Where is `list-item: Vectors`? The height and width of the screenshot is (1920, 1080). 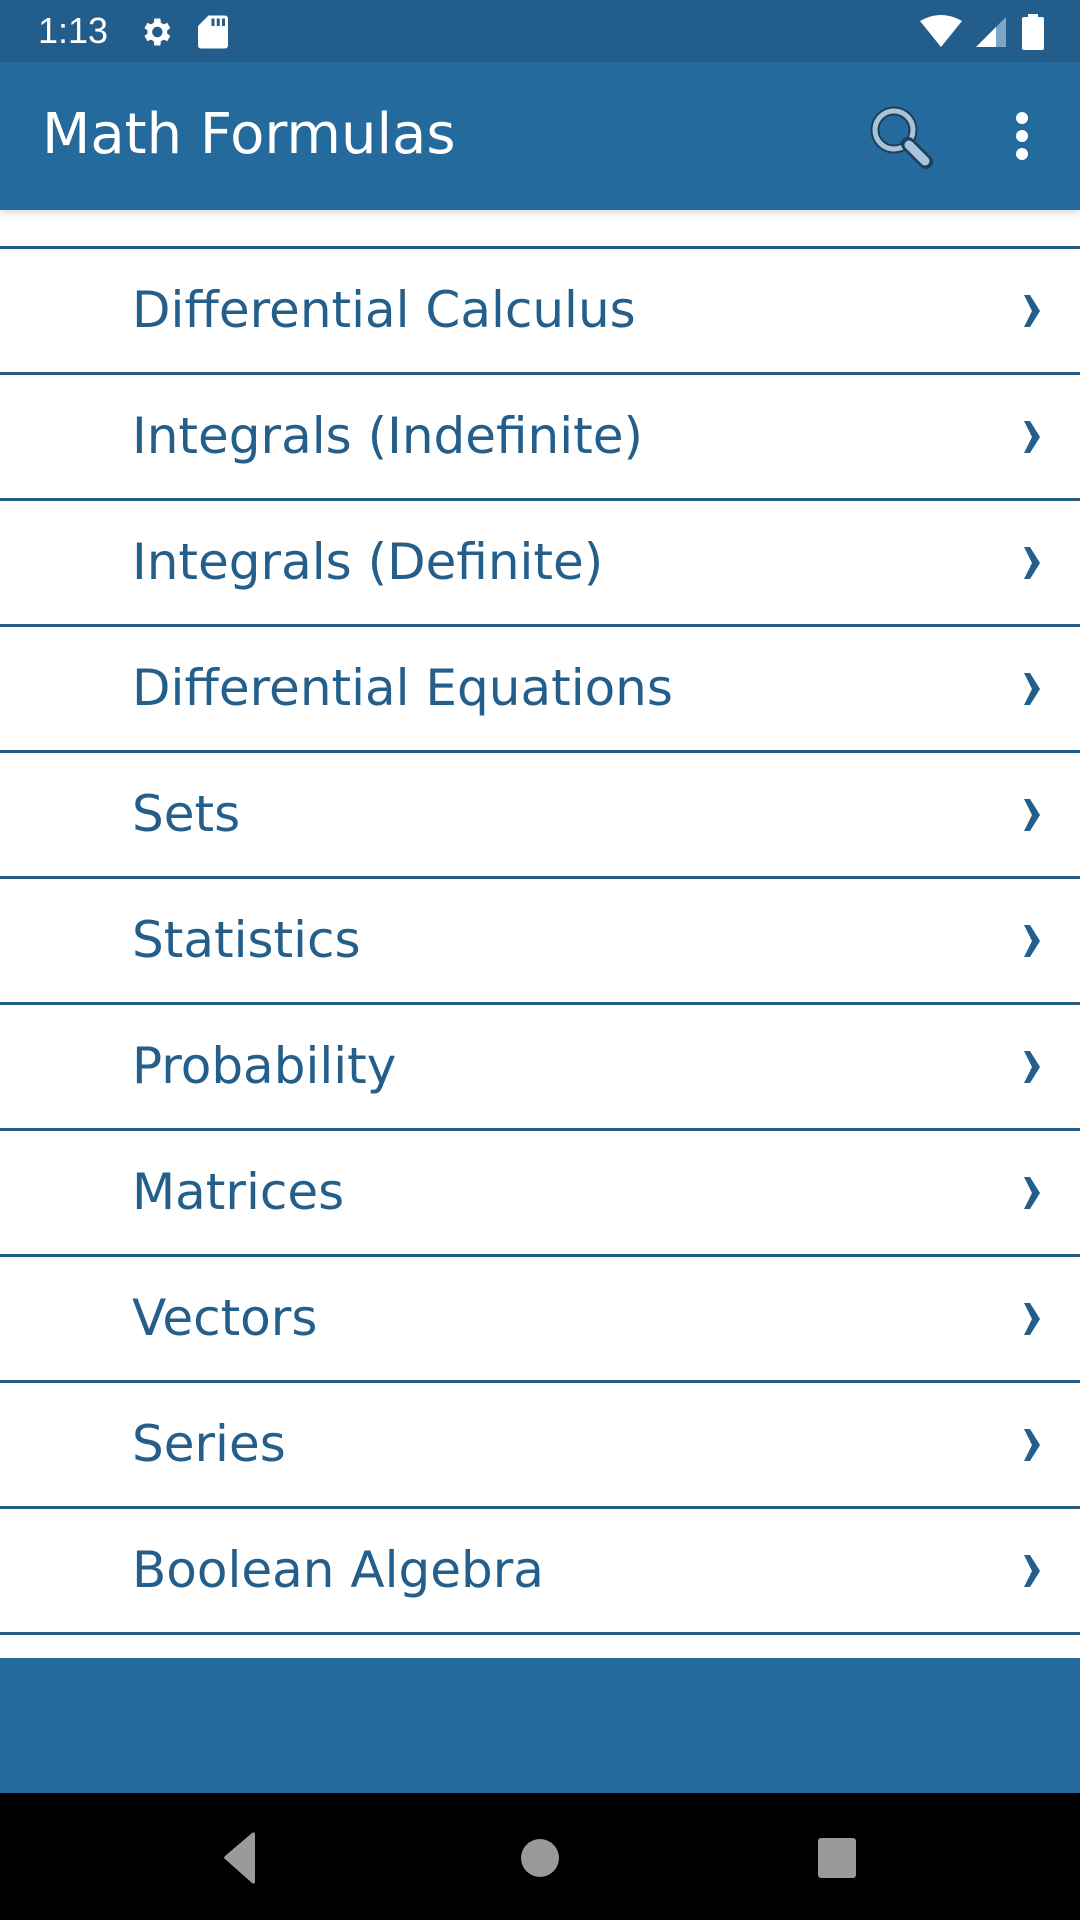
list-item: Vectors is located at coordinates (540, 1318).